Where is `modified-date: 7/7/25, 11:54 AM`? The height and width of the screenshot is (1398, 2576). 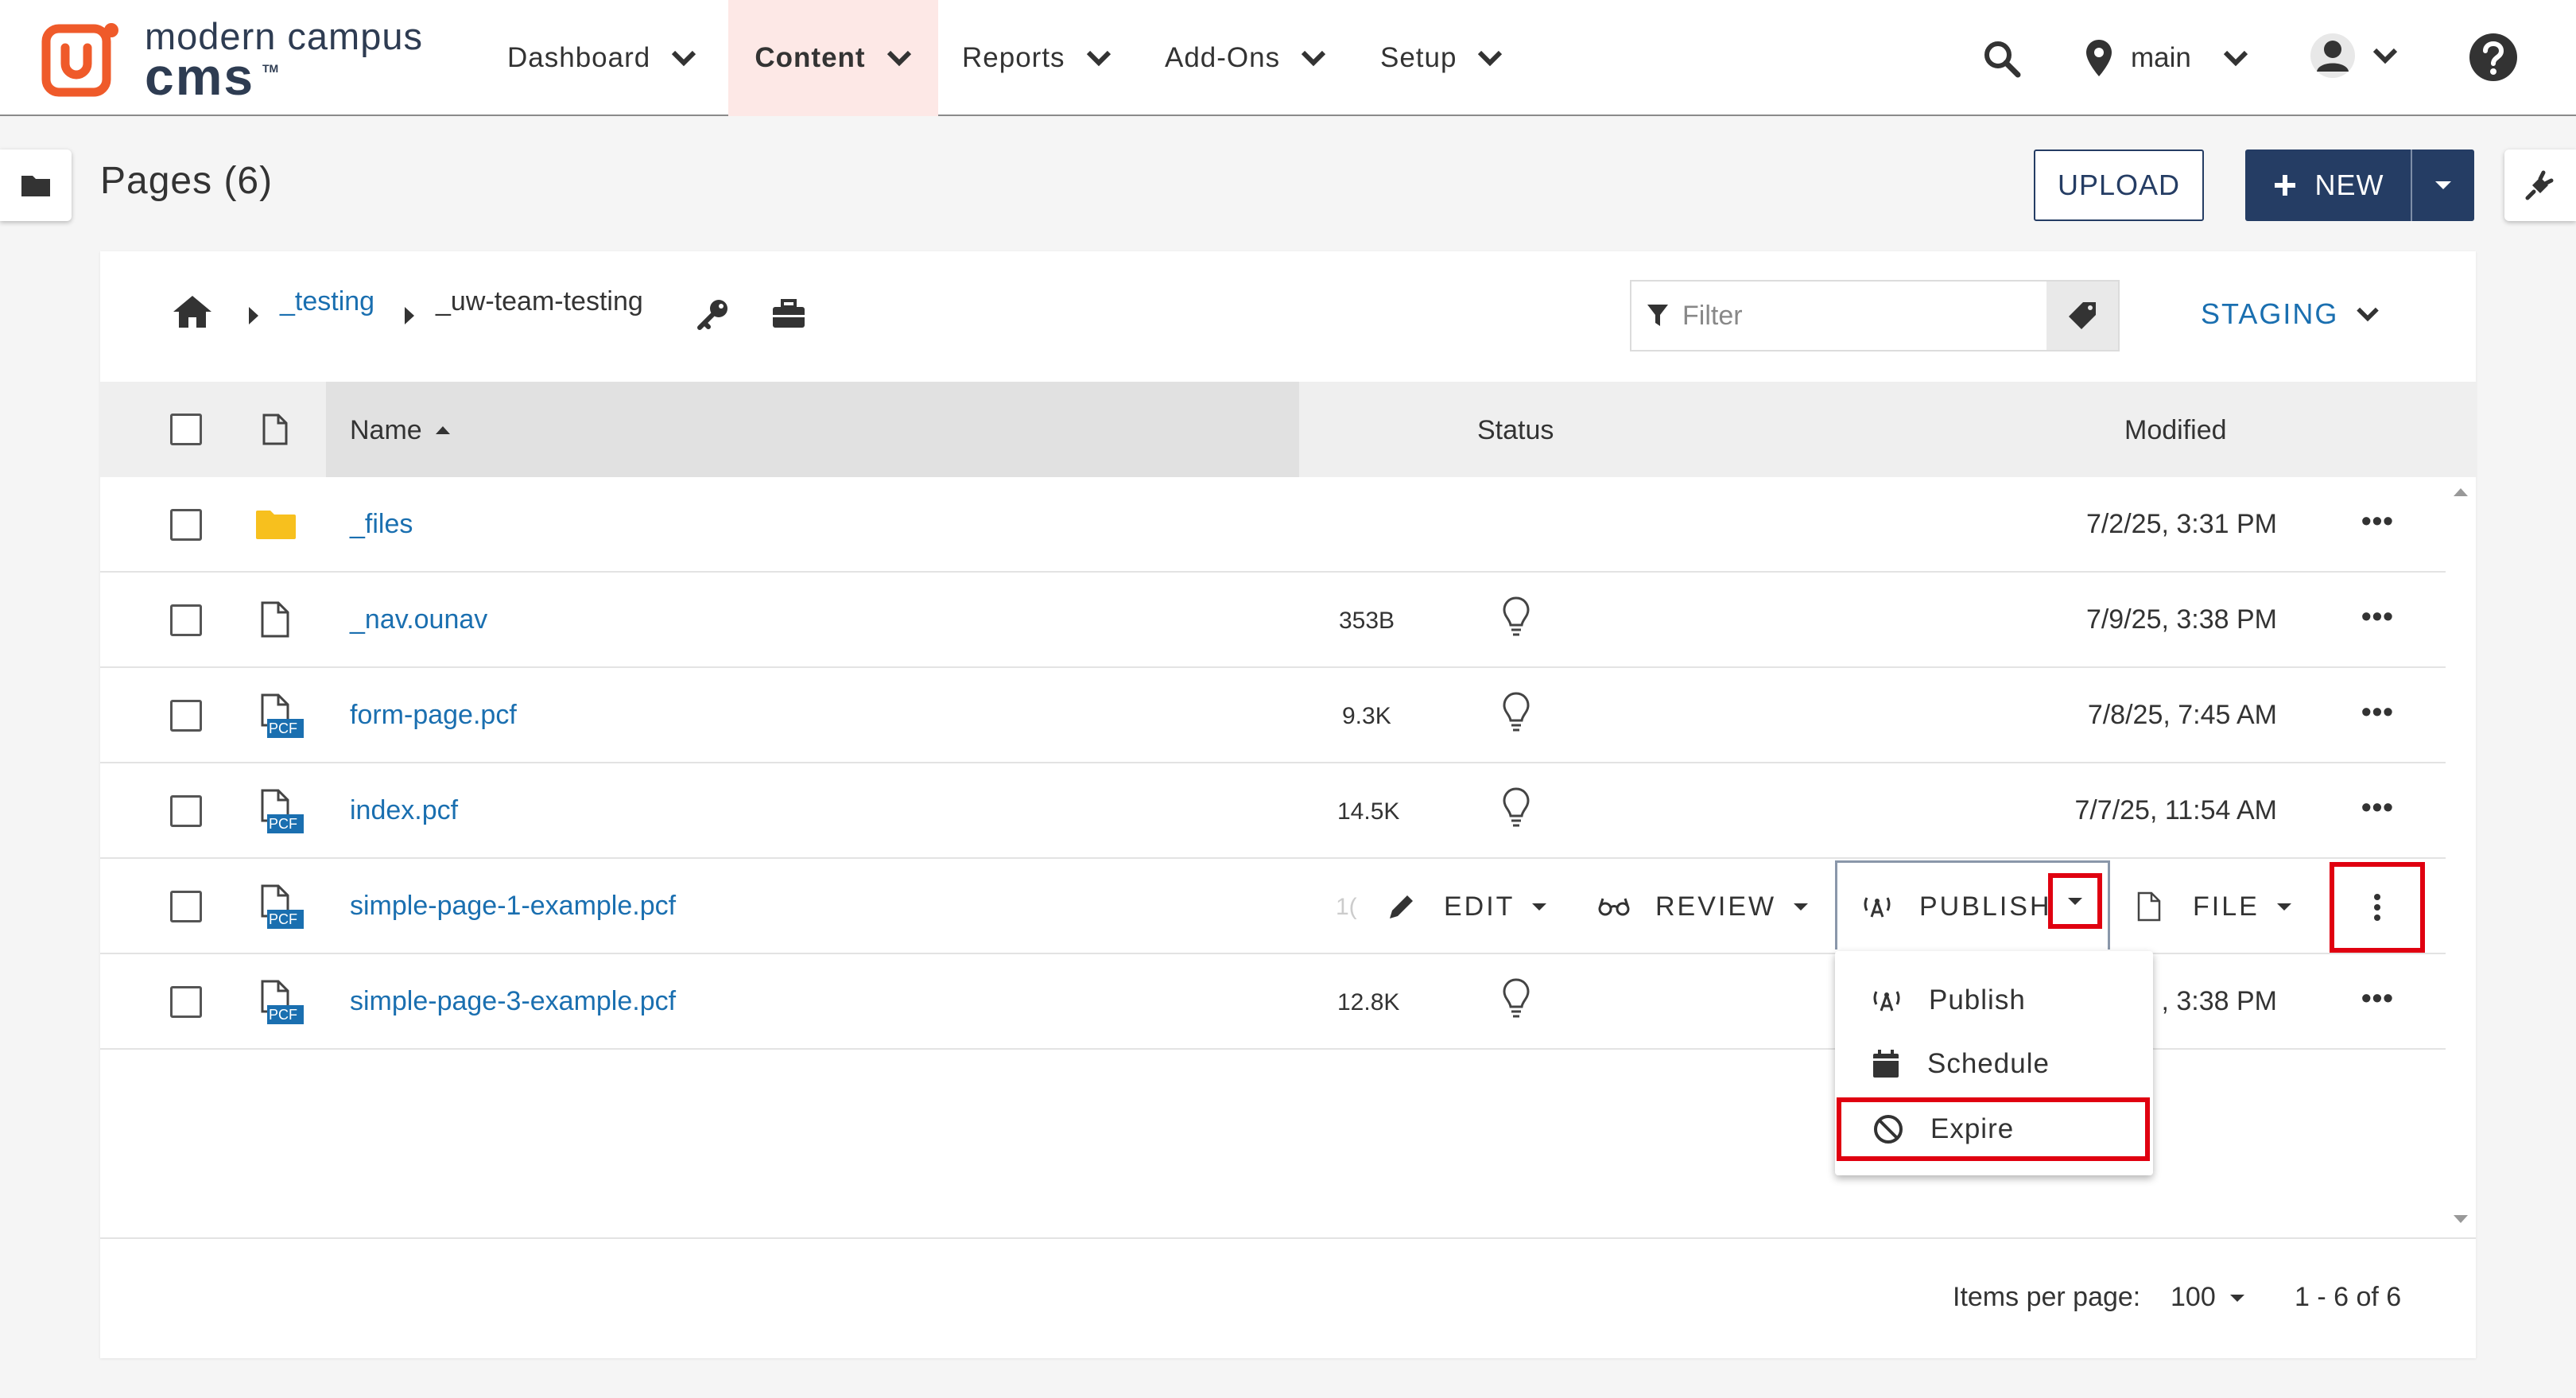
modified-date: 7/7/25, 11:54 AM is located at coordinates (2175, 810).